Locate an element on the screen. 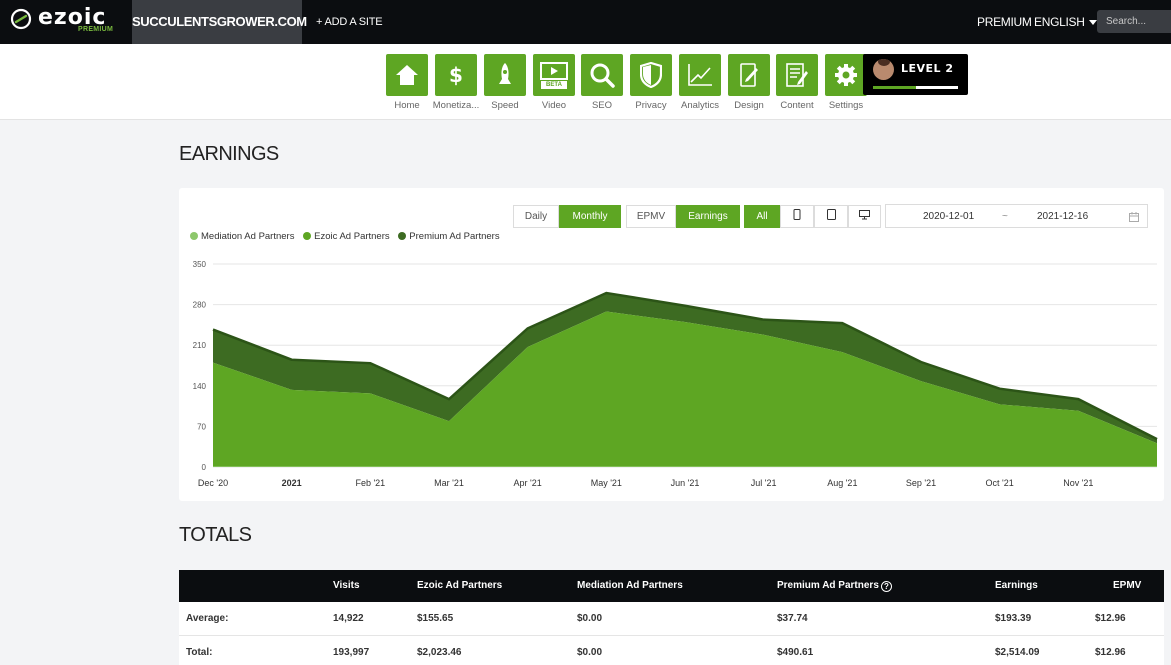  home-icon is located at coordinates (407, 75).